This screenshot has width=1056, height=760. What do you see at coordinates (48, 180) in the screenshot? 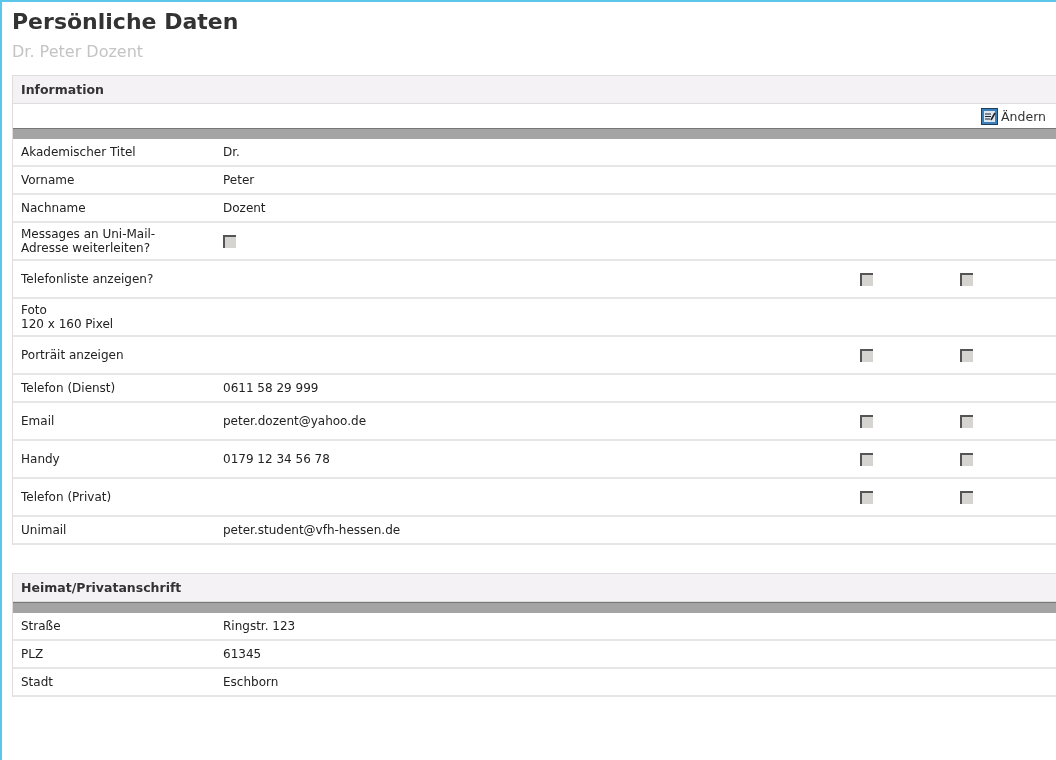
I see `field-label: Vorname` at bounding box center [48, 180].